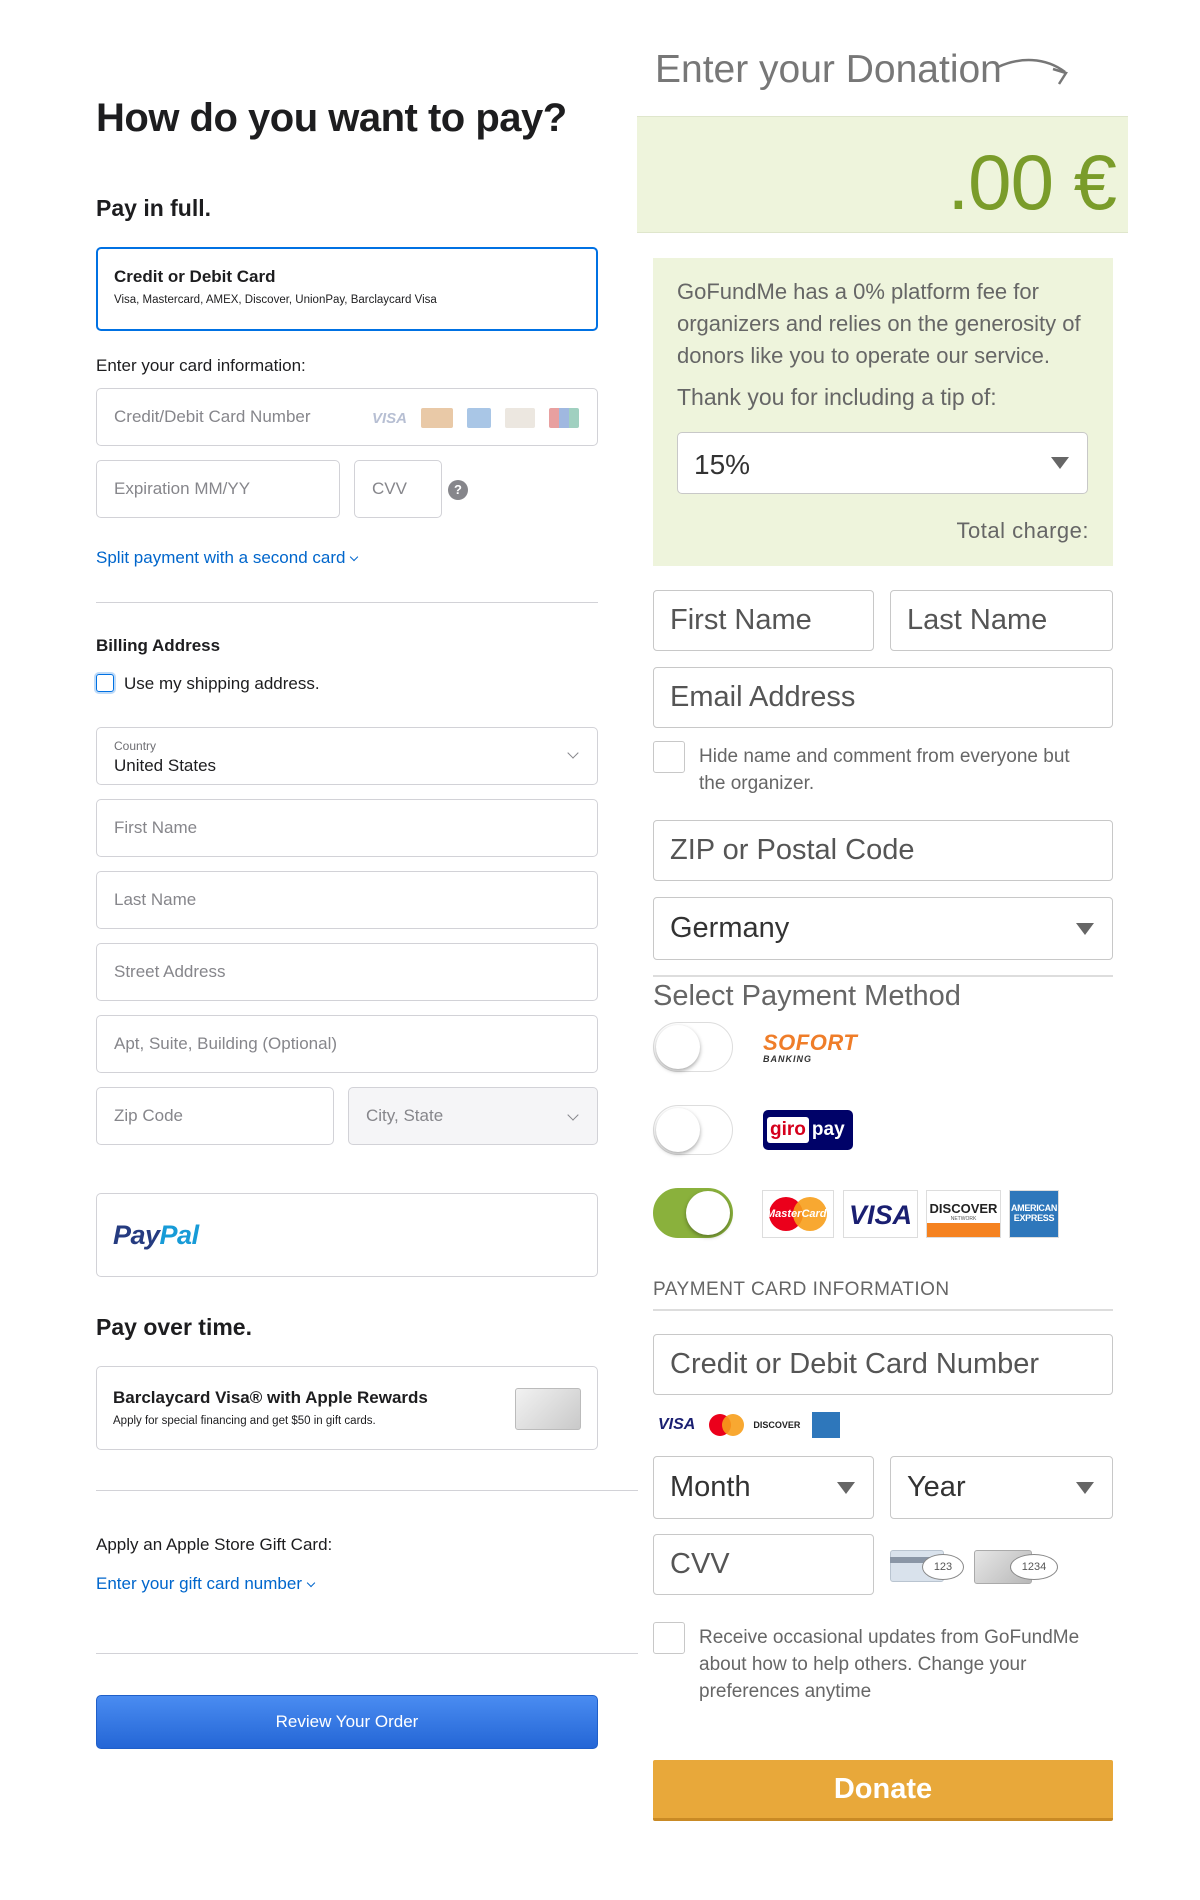 This screenshot has width=1200, height=1900. What do you see at coordinates (105, 683) in the screenshot?
I see `use-shipping-checkbox` at bounding box center [105, 683].